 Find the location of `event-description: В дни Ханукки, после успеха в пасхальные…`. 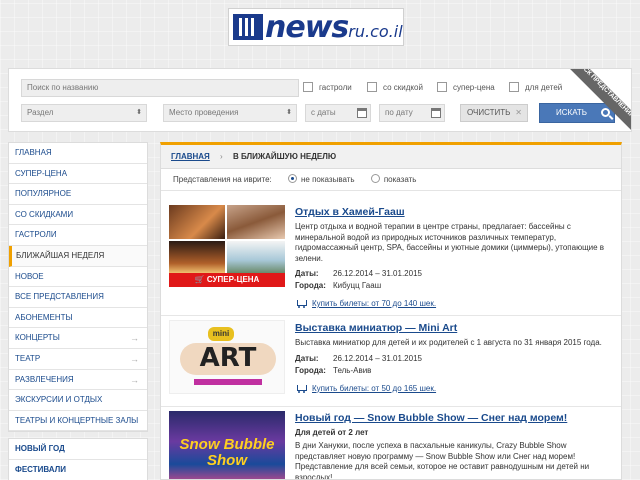

event-description: В дни Ханукки, после успеха в пасхальные… is located at coordinates (442, 460).